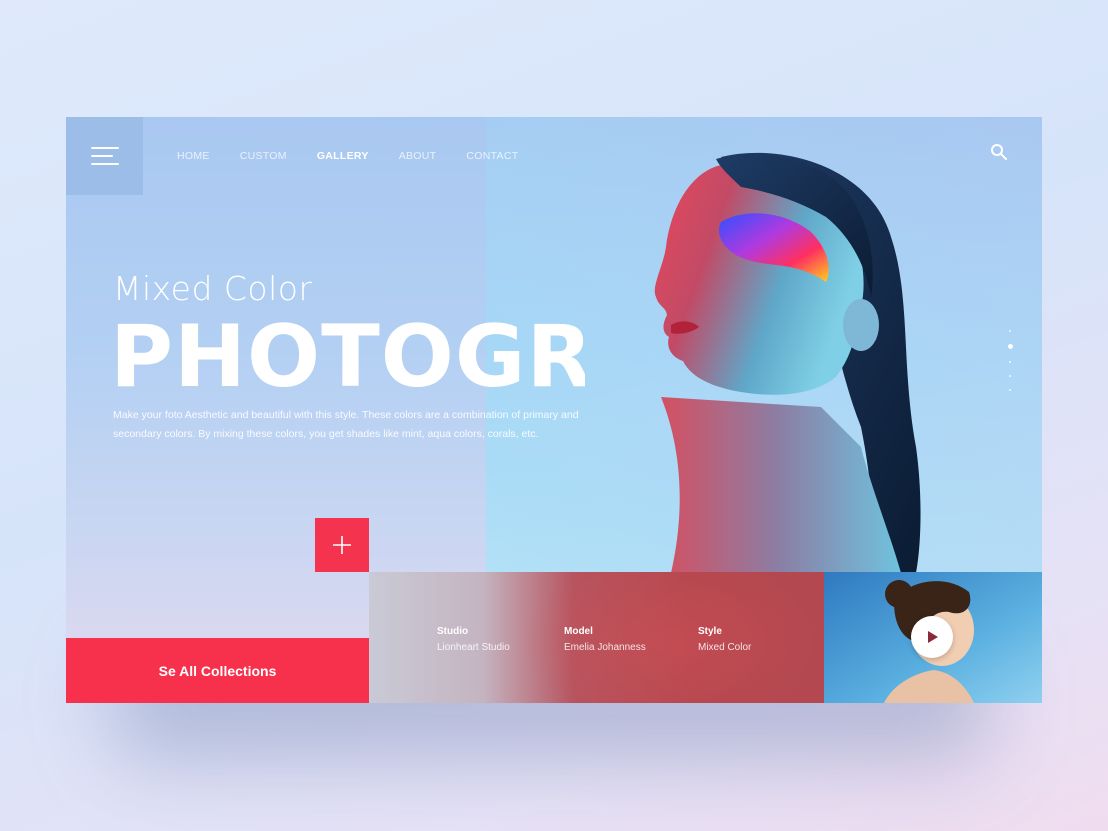 Image resolution: width=1108 pixels, height=831 pixels. I want to click on hero-portrait-image, so click(787, 362).